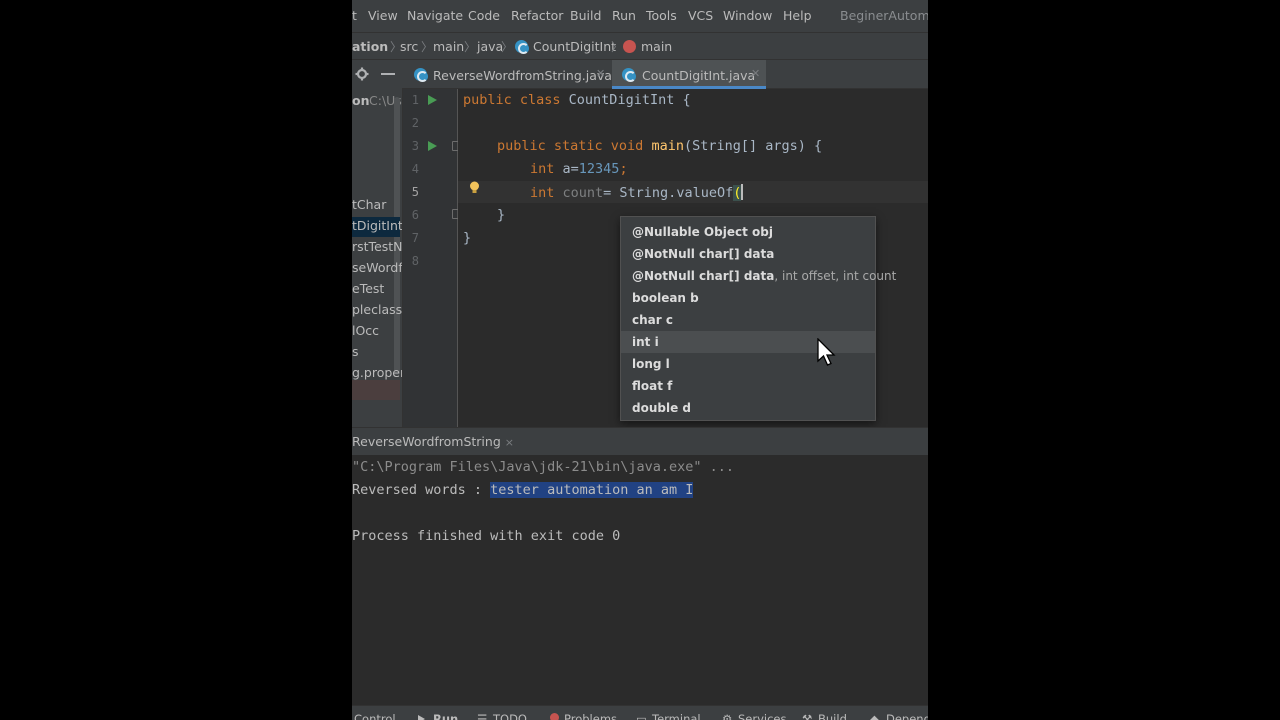  What do you see at coordinates (907, 716) in the screenshot?
I see `tool-dependencies: Depend` at bounding box center [907, 716].